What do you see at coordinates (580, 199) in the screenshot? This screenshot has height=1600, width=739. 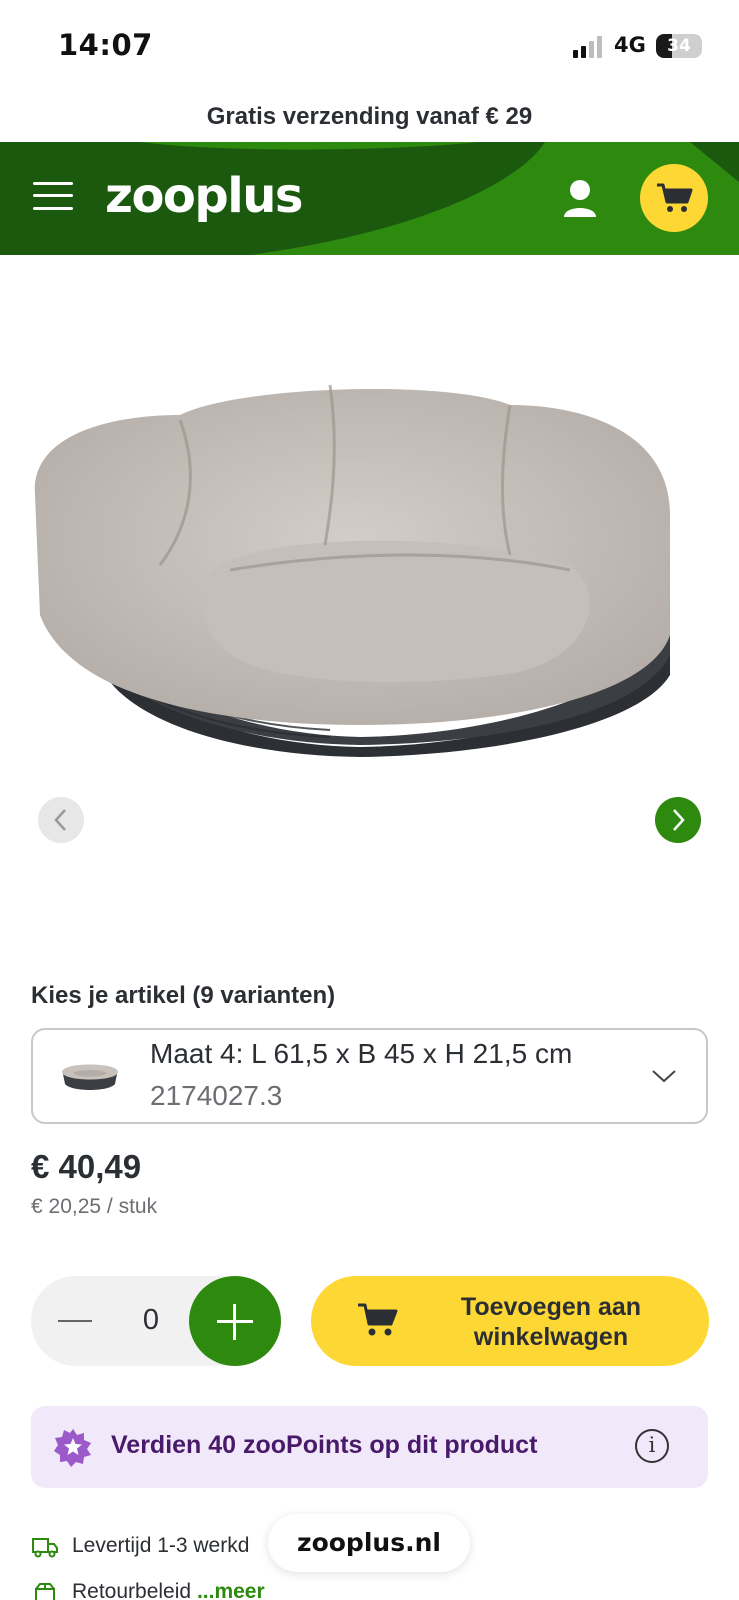 I see `user-icon` at bounding box center [580, 199].